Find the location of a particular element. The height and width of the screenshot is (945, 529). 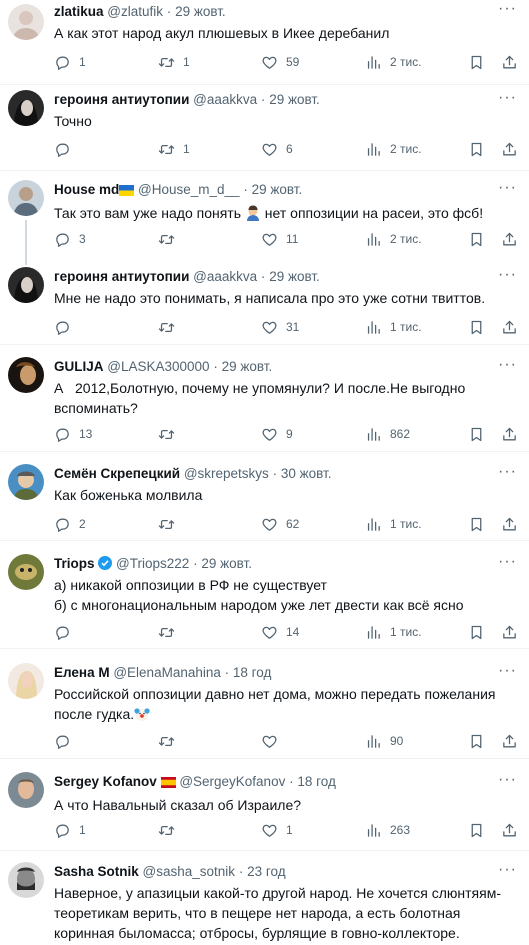

views-button: 1 тис. is located at coordinates (393, 524).